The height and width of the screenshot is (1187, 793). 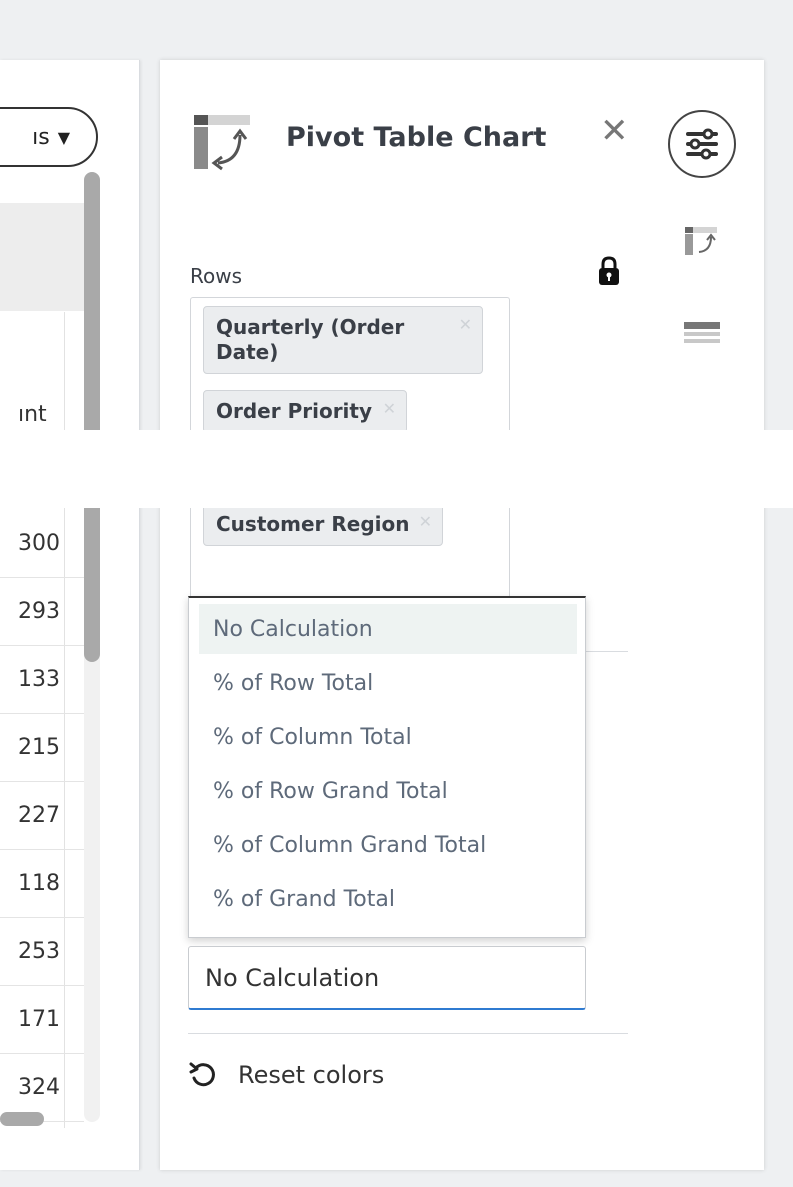 What do you see at coordinates (92, 417) in the screenshot?
I see `vertical-scrollbar-thumb` at bounding box center [92, 417].